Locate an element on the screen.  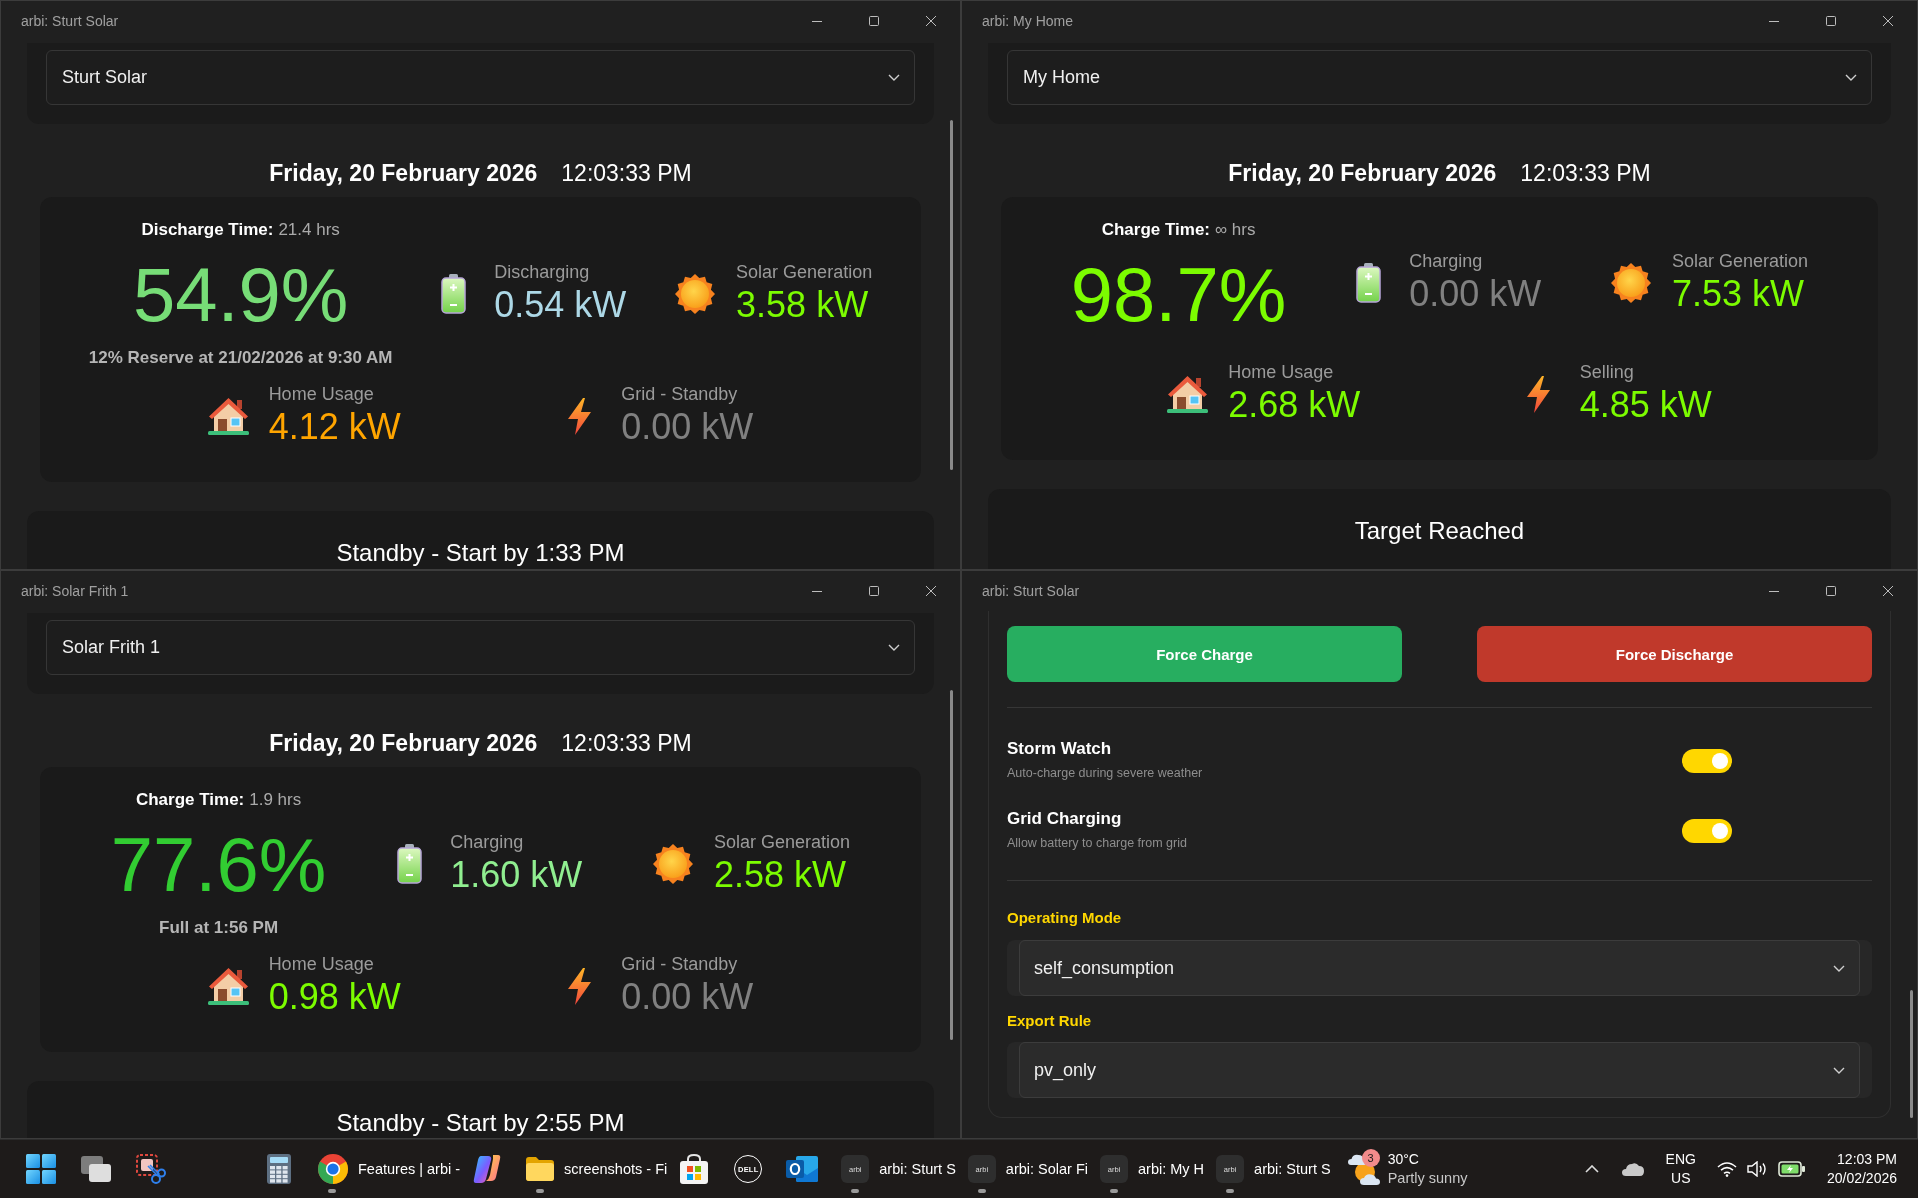
four-squares-icon is located at coordinates (41, 1169).